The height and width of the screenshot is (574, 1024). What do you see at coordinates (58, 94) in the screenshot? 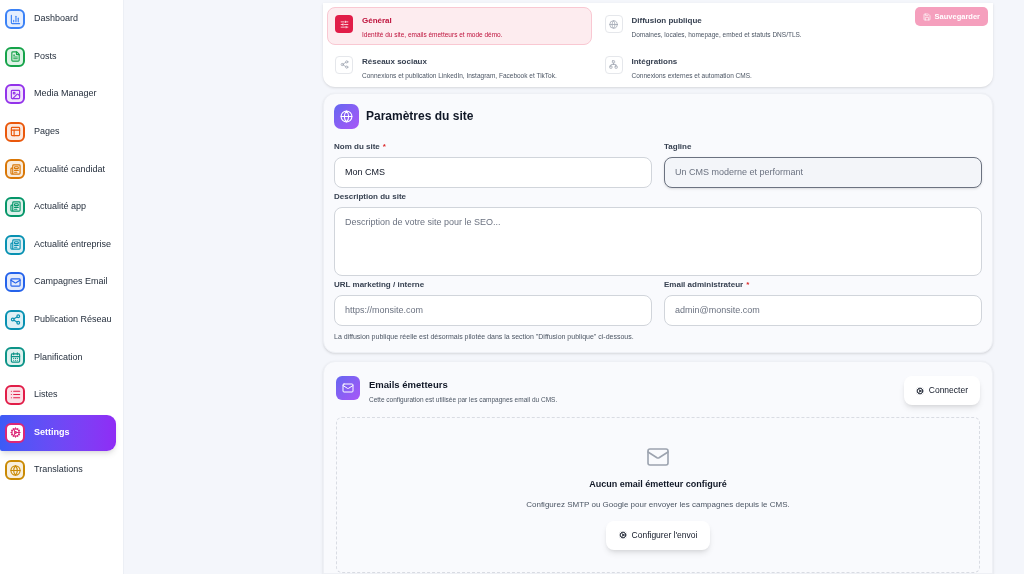
I see `sidebar-item: Media Manager` at bounding box center [58, 94].